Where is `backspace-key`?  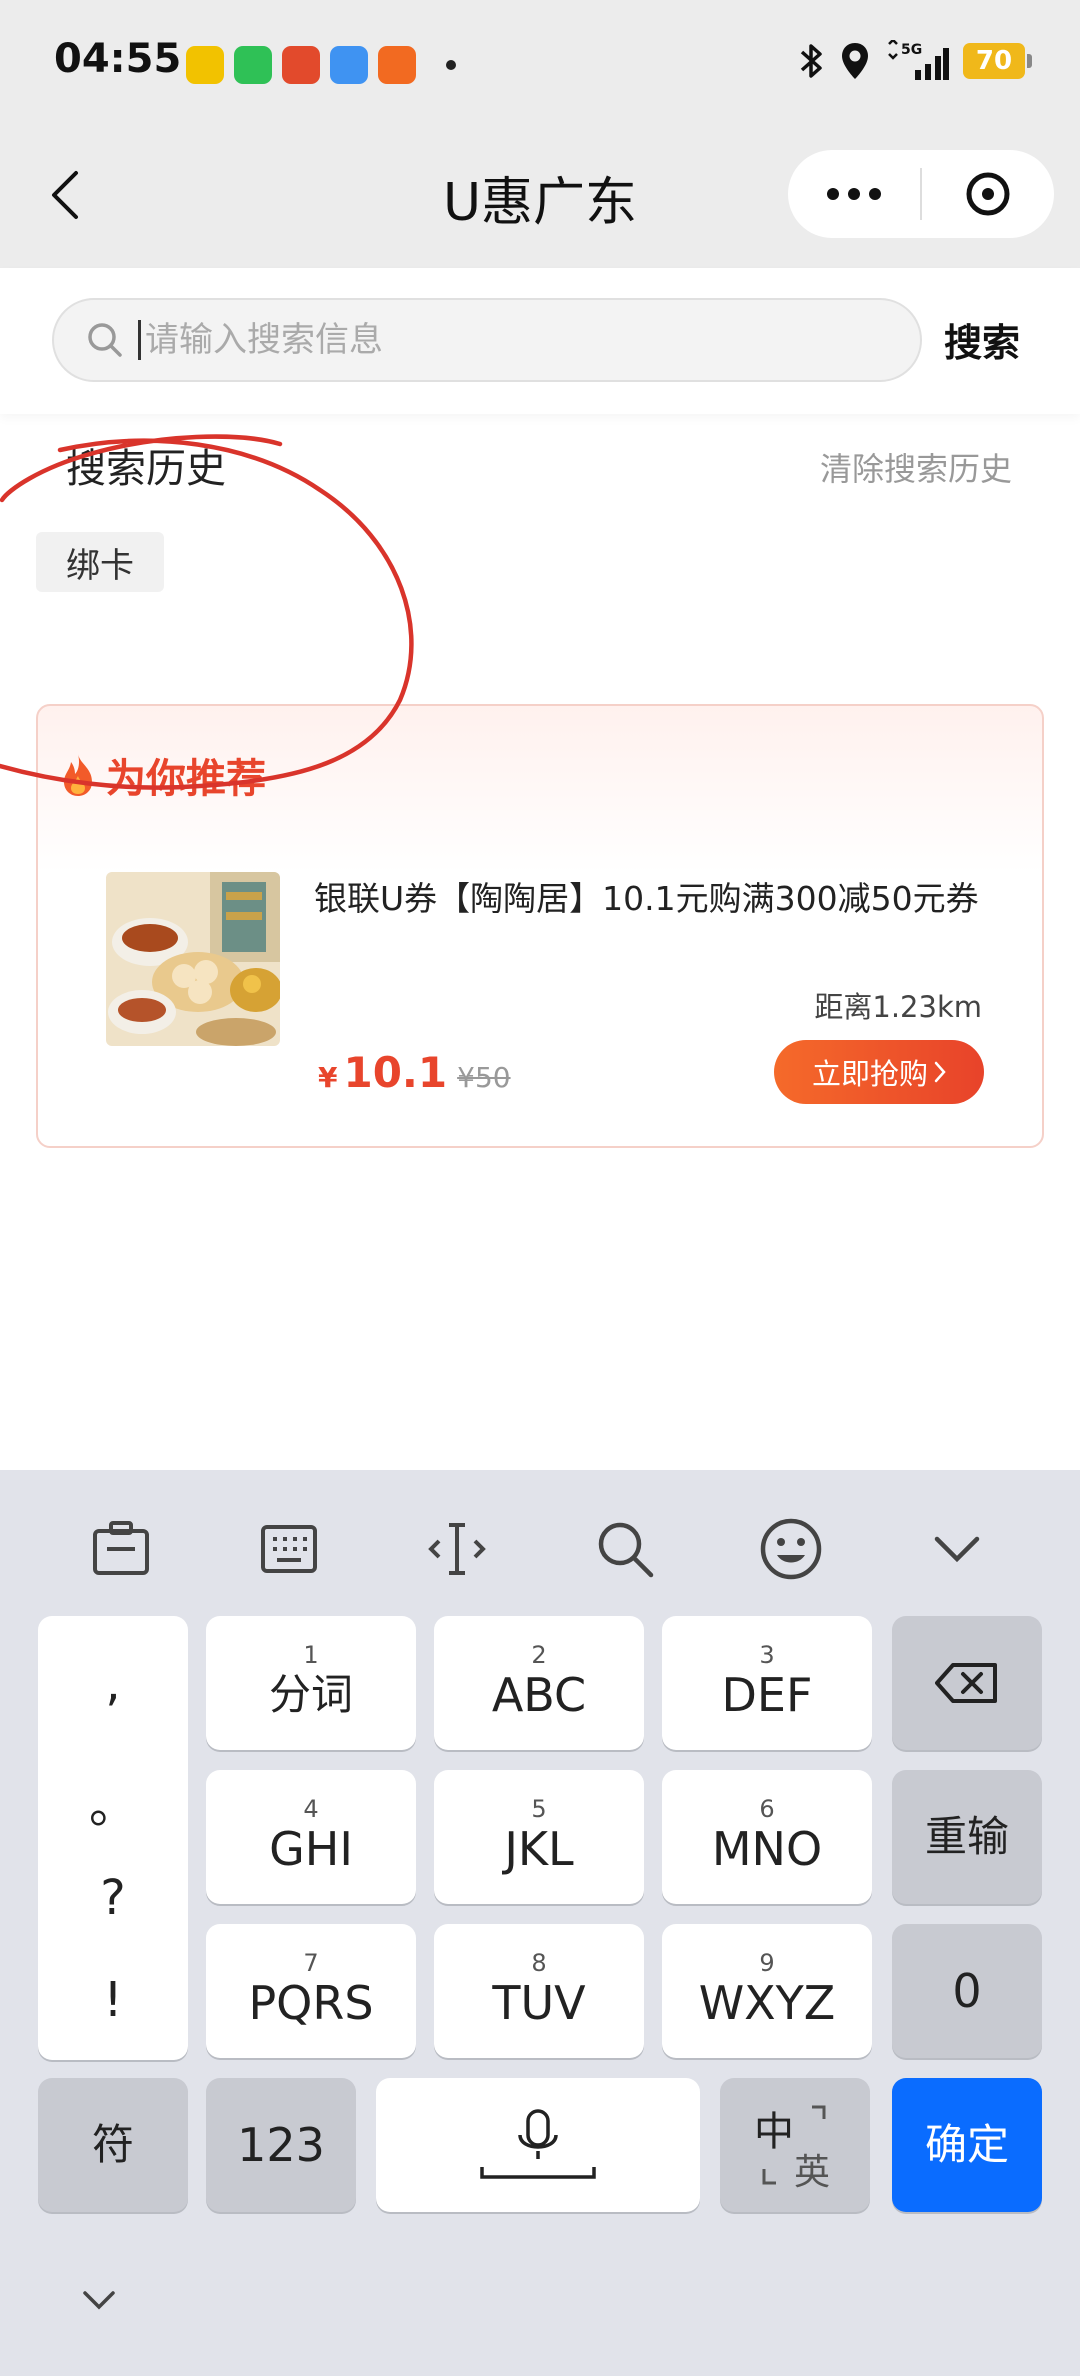 backspace-key is located at coordinates (967, 1683).